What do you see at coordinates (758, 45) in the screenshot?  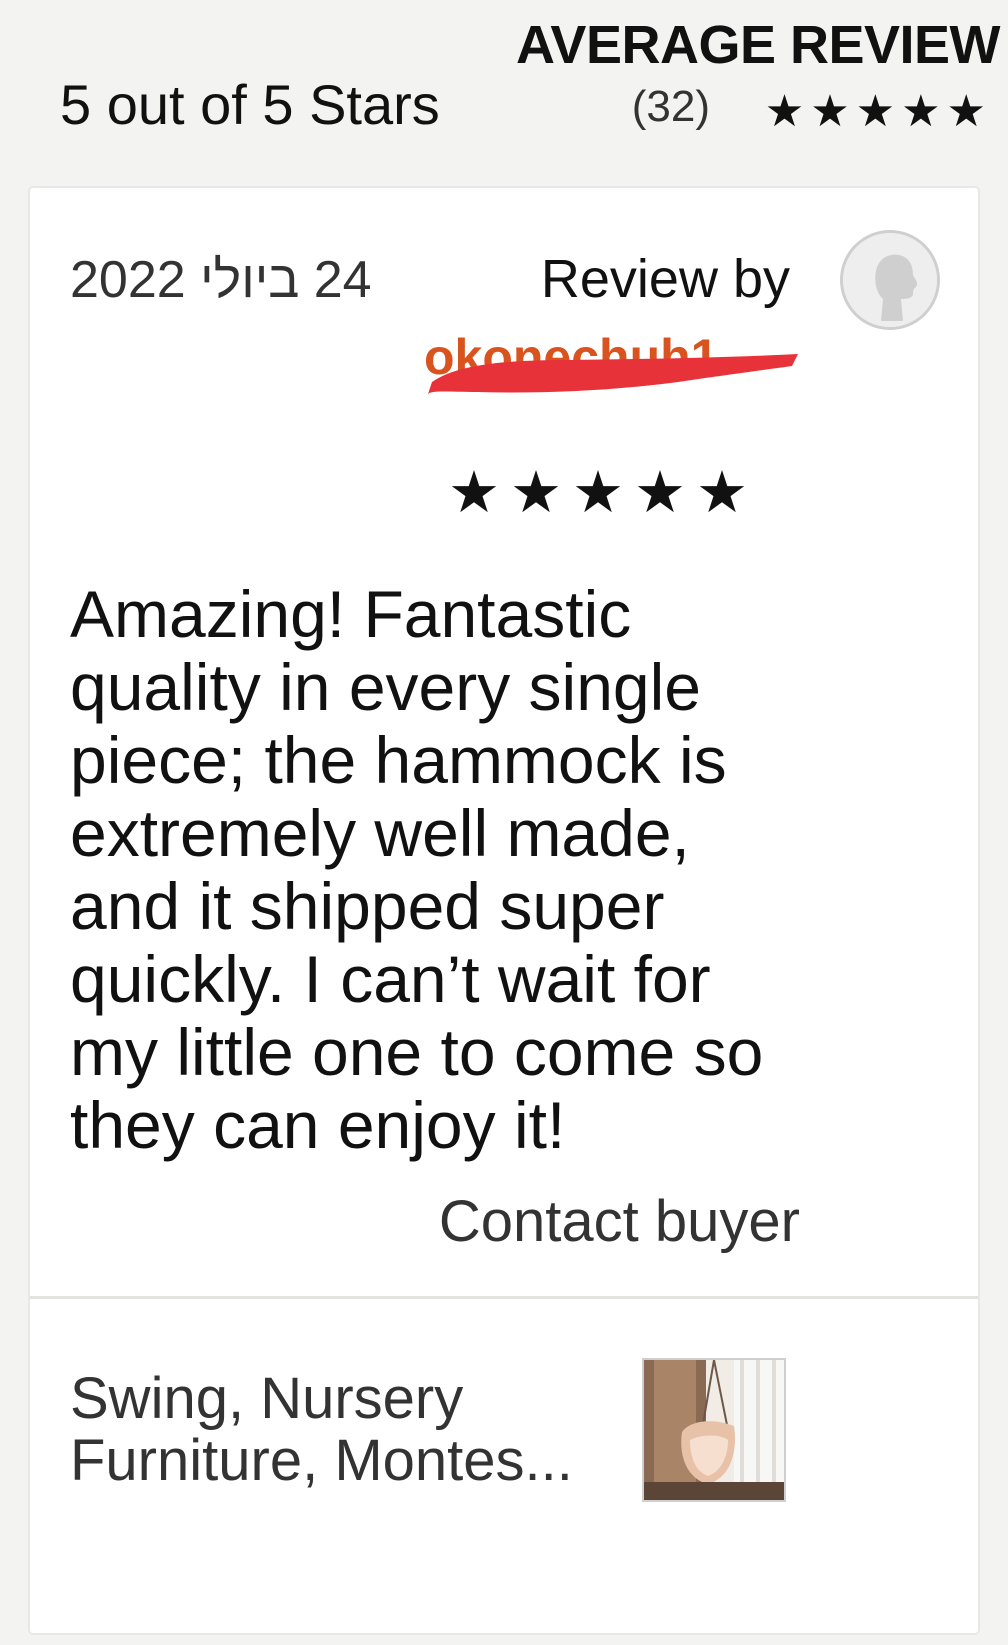 I see `average-review-title: AVERAGE REVIEW` at bounding box center [758, 45].